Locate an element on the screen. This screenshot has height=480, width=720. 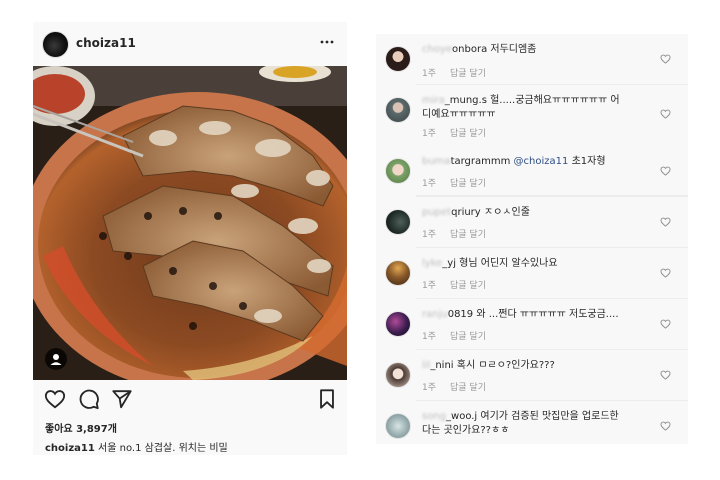
commenter-username-hidden: choye is located at coordinates (437, 49).